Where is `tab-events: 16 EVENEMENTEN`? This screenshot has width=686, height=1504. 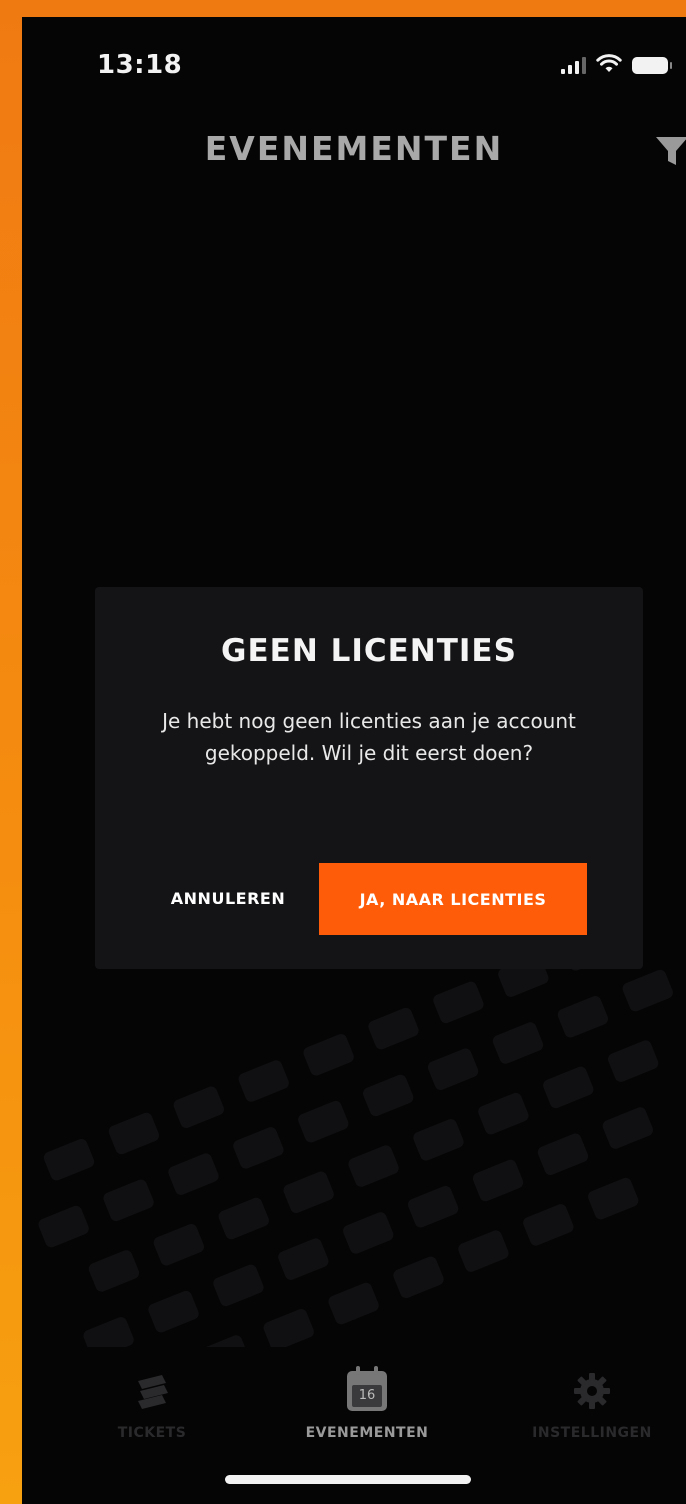 tab-events: 16 EVENEMENTEN is located at coordinates (367, 1402).